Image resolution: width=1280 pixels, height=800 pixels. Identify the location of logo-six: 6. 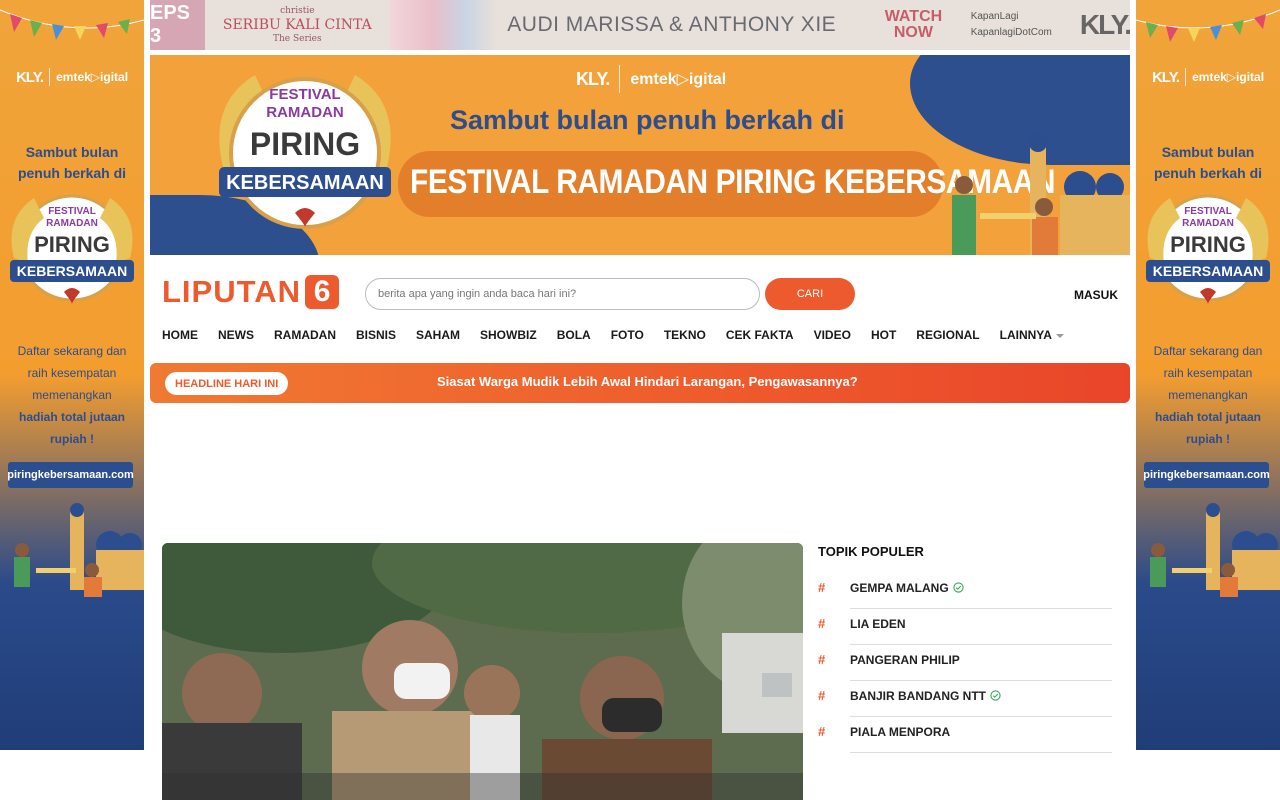
(322, 292).